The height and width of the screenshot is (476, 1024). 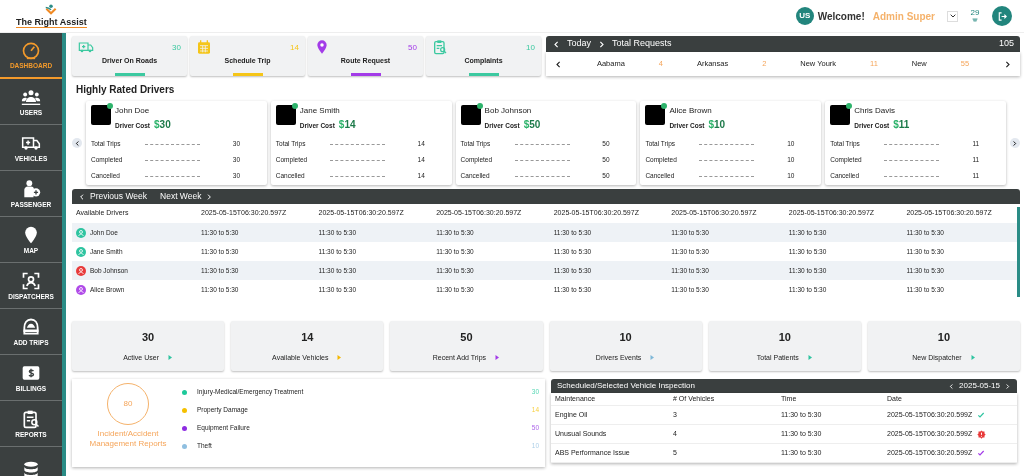 I want to click on driver-name: Alice Brown, so click(x=691, y=111).